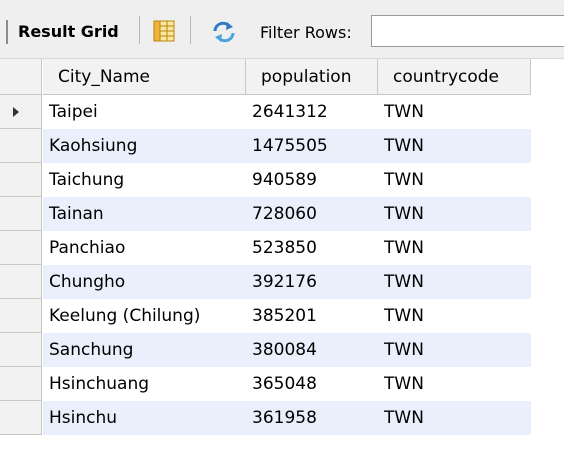 Image resolution: width=564 pixels, height=458 pixels. What do you see at coordinates (312, 77) in the screenshot?
I see `column-header-population: population` at bounding box center [312, 77].